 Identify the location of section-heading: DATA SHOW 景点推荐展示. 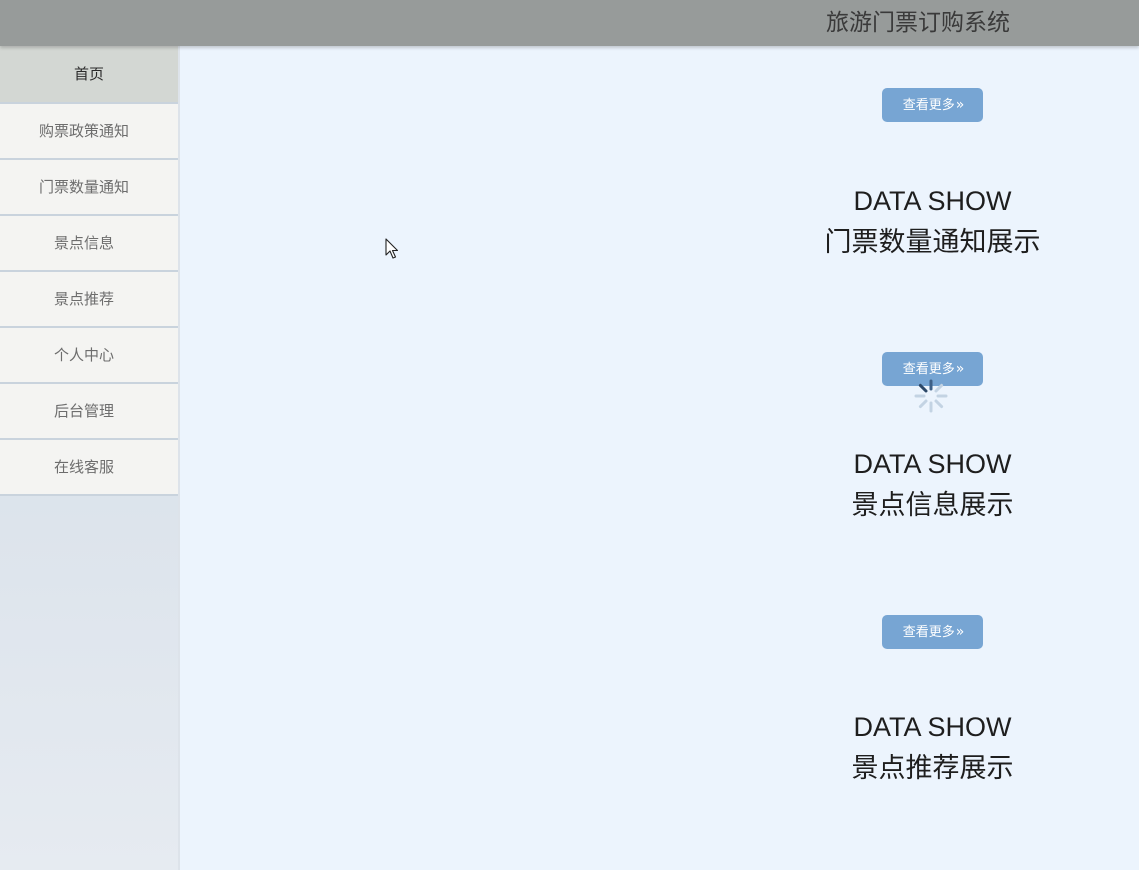
(932, 748).